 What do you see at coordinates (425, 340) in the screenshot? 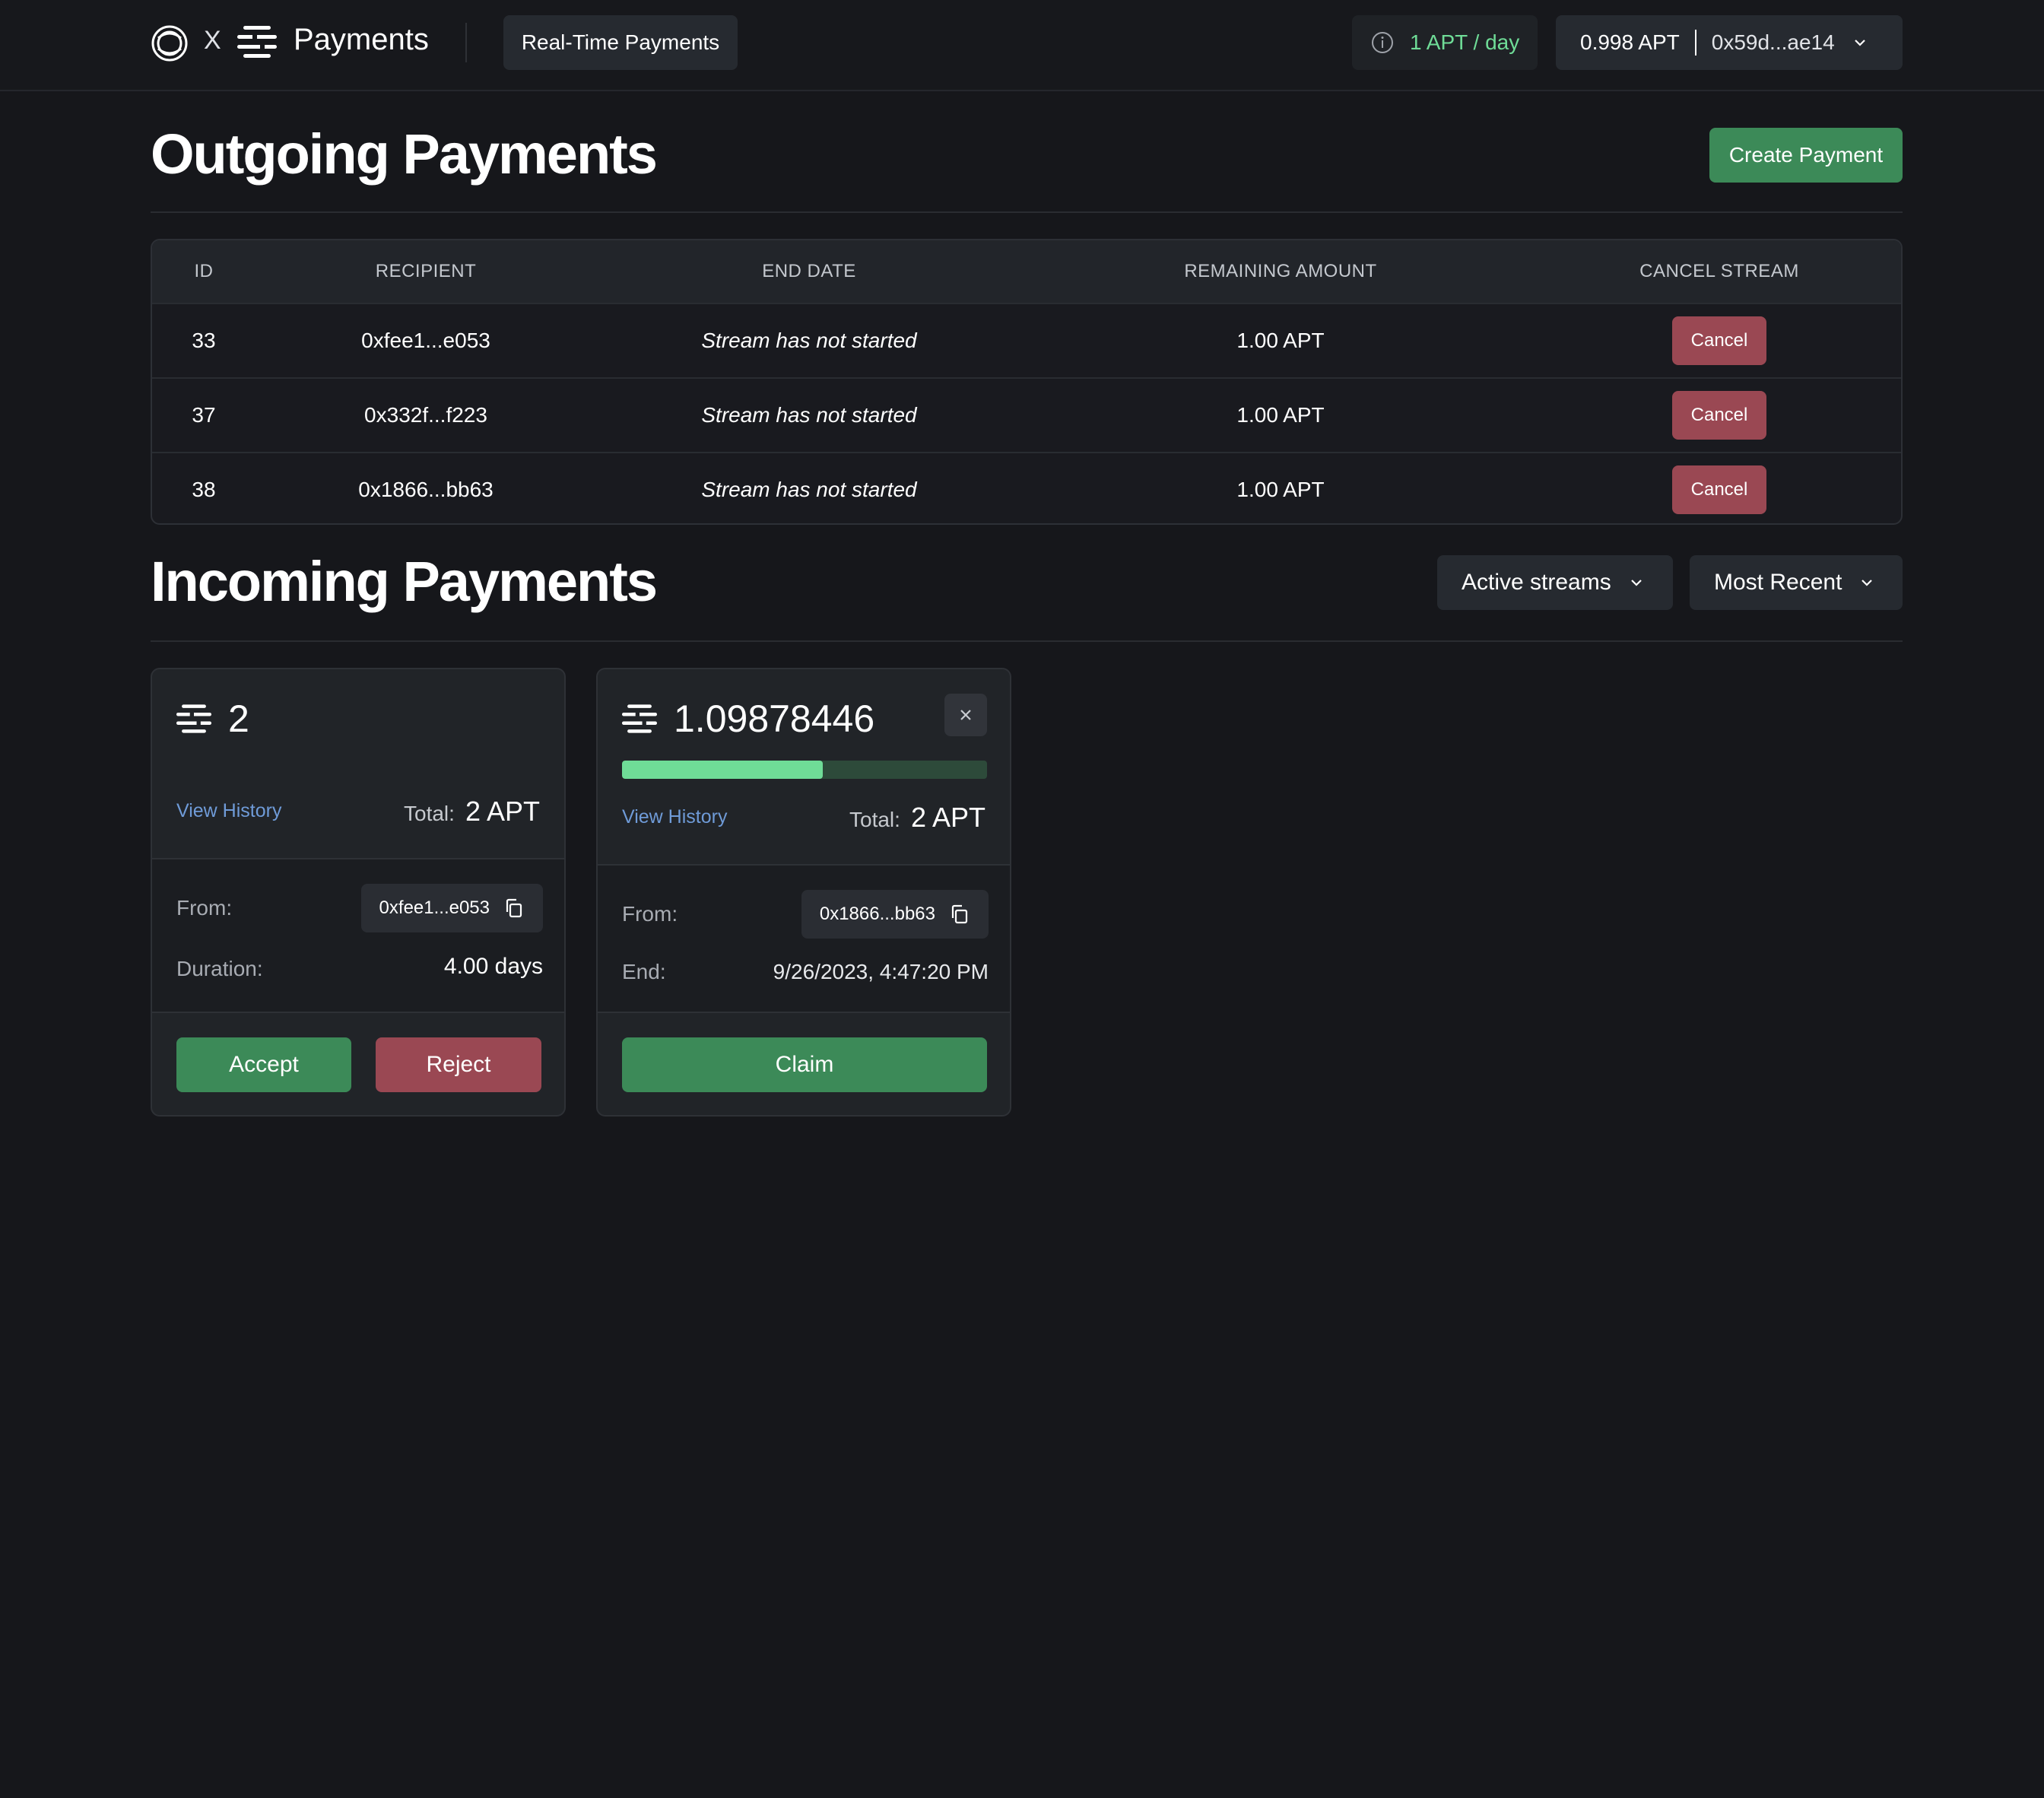
I see `row-recipient: 0xfee1...e053` at bounding box center [425, 340].